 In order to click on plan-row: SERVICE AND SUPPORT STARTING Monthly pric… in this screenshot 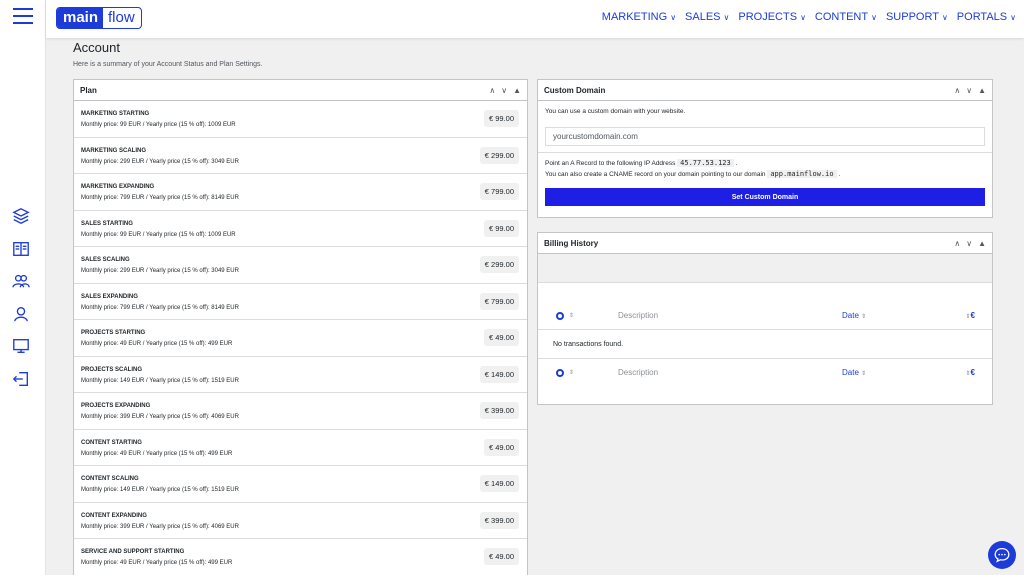, I will do `click(300, 557)`.